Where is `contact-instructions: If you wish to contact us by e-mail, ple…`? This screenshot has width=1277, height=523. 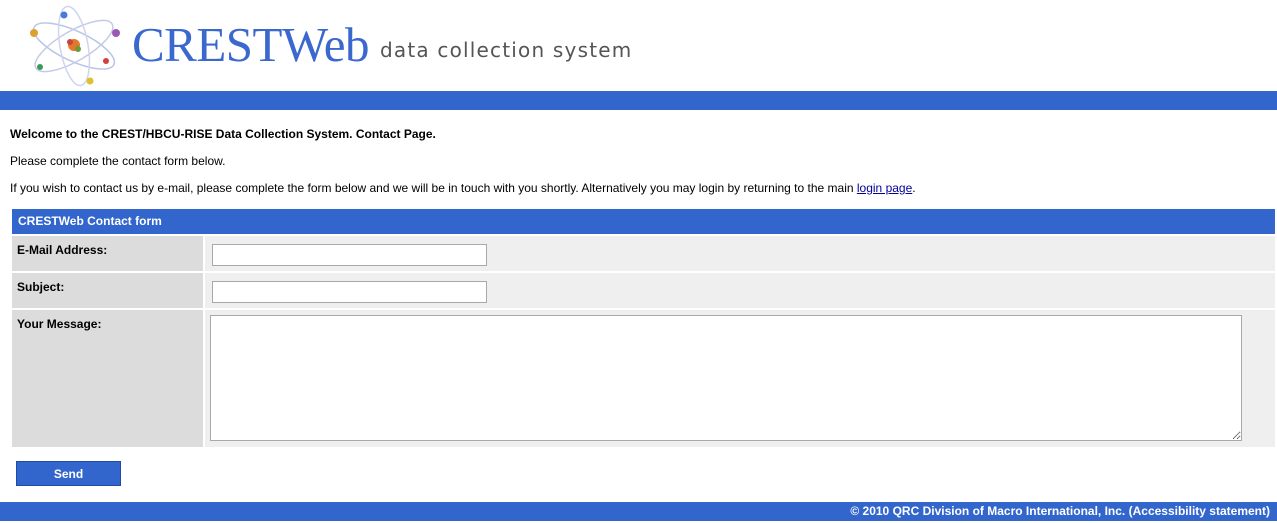 contact-instructions: If you wish to contact us by e-mail, ple… is located at coordinates (463, 188).